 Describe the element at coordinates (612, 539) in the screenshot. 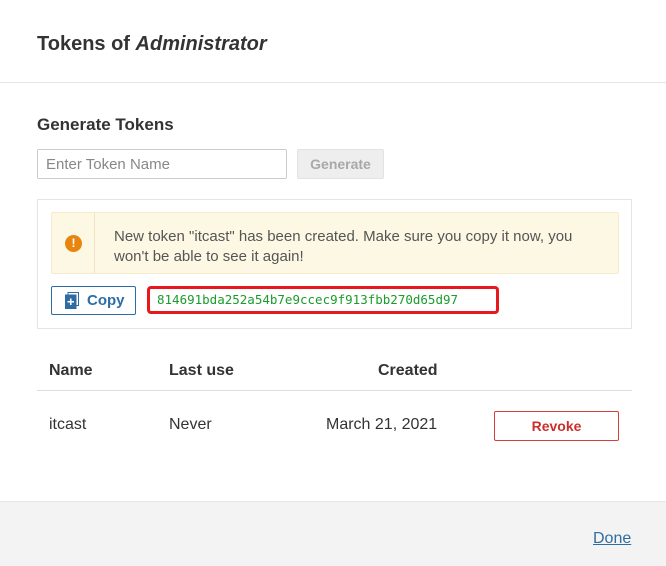

I see `done-link: Done` at that location.